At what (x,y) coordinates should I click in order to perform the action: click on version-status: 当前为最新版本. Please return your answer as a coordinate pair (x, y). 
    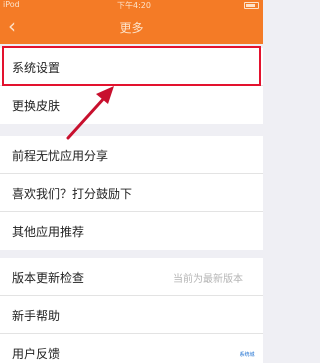
    Looking at the image, I should click on (208, 279).